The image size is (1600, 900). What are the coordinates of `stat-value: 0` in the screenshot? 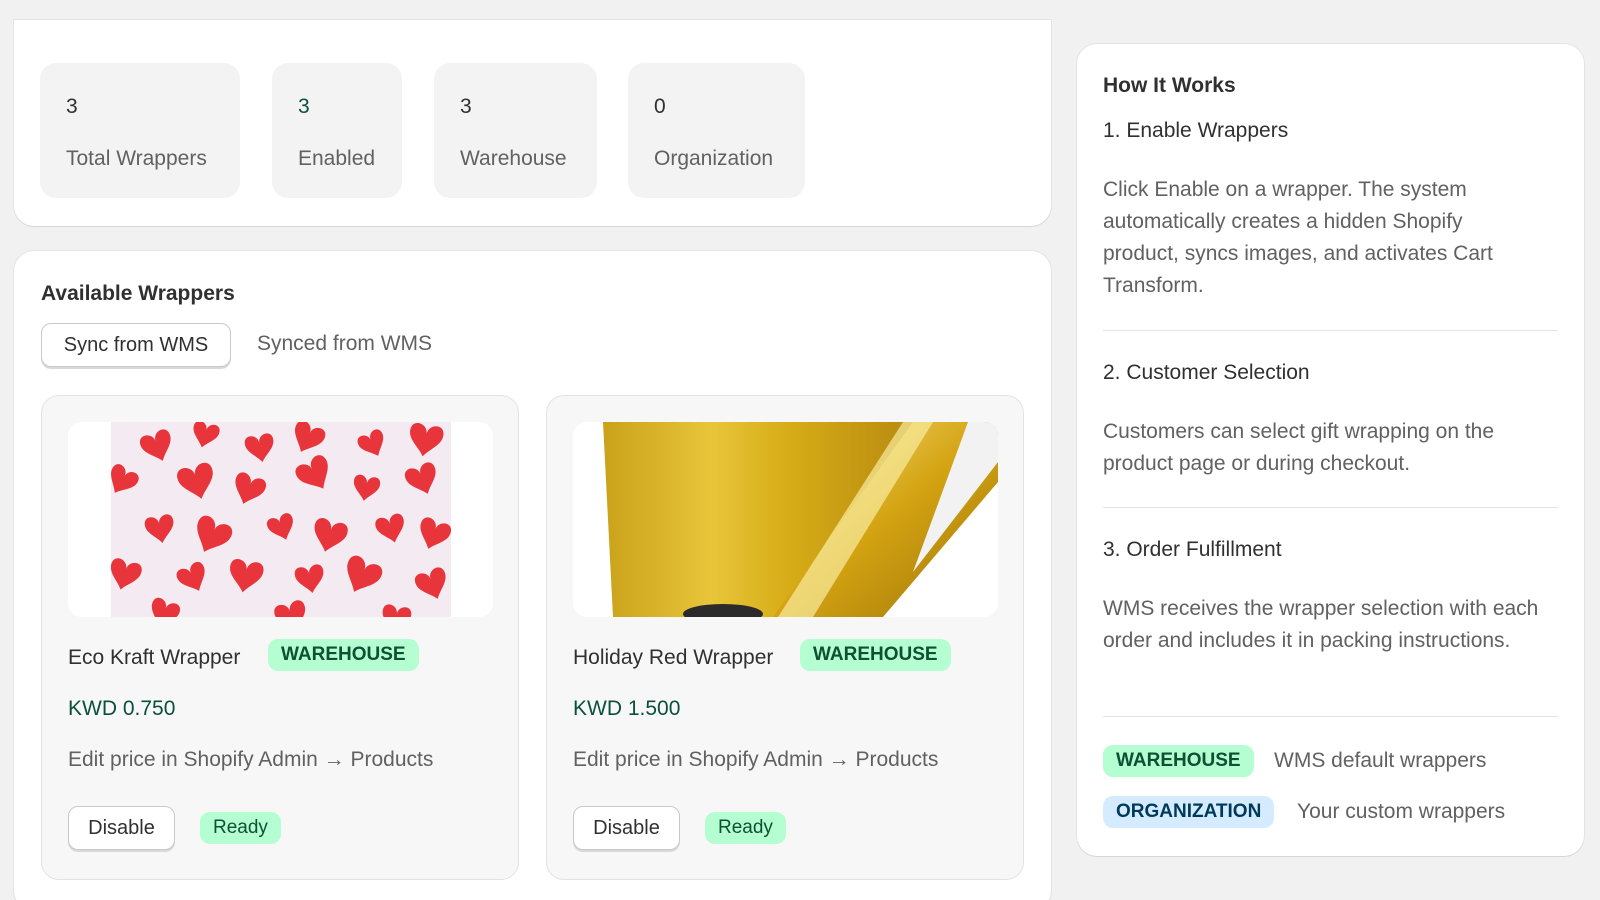 It's located at (660, 106).